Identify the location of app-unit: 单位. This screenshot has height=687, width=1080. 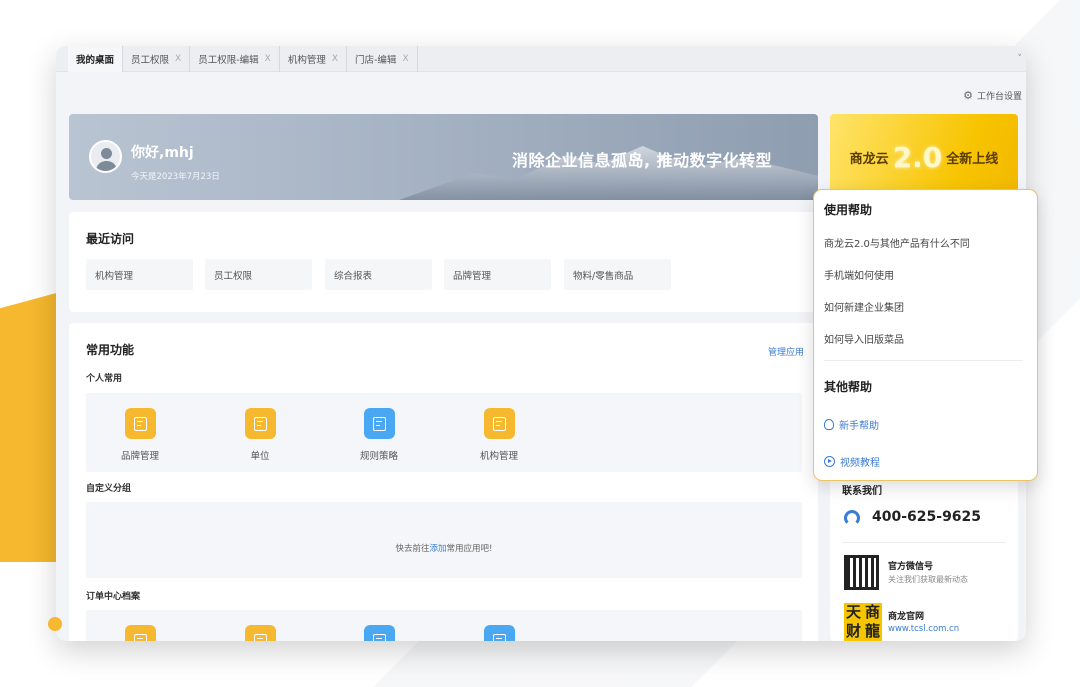
(260, 435).